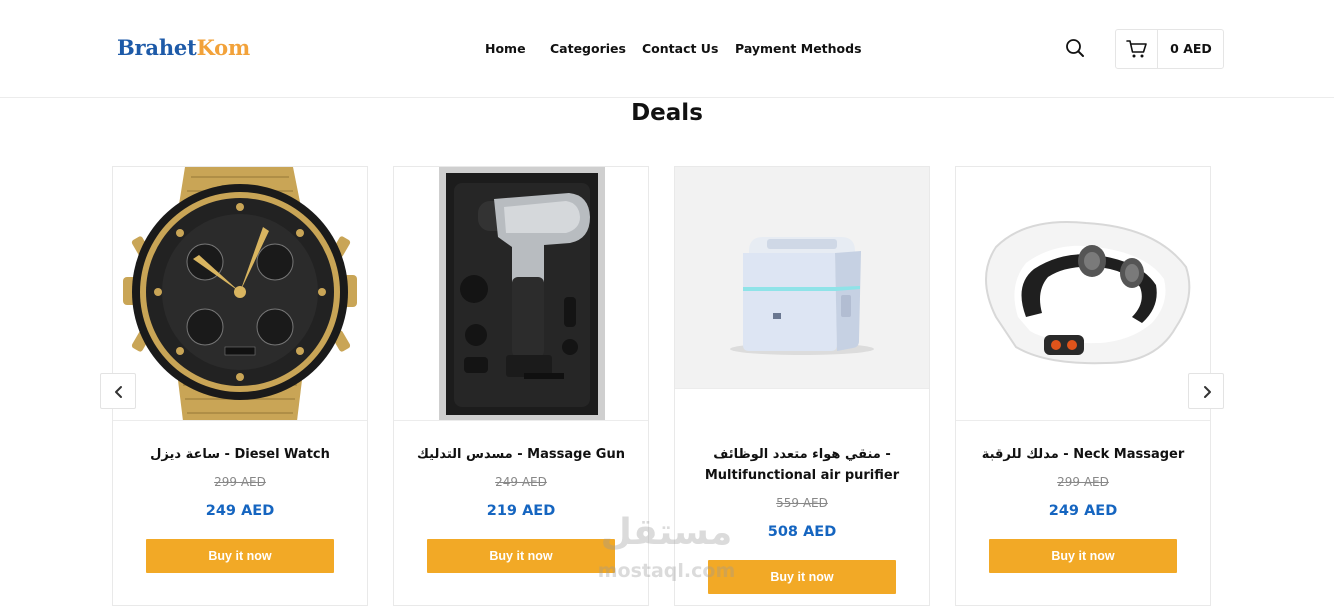 Image resolution: width=1334 pixels, height=606 pixels. Describe the element at coordinates (680, 48) in the screenshot. I see `nav-contact-us: Contact Us` at that location.